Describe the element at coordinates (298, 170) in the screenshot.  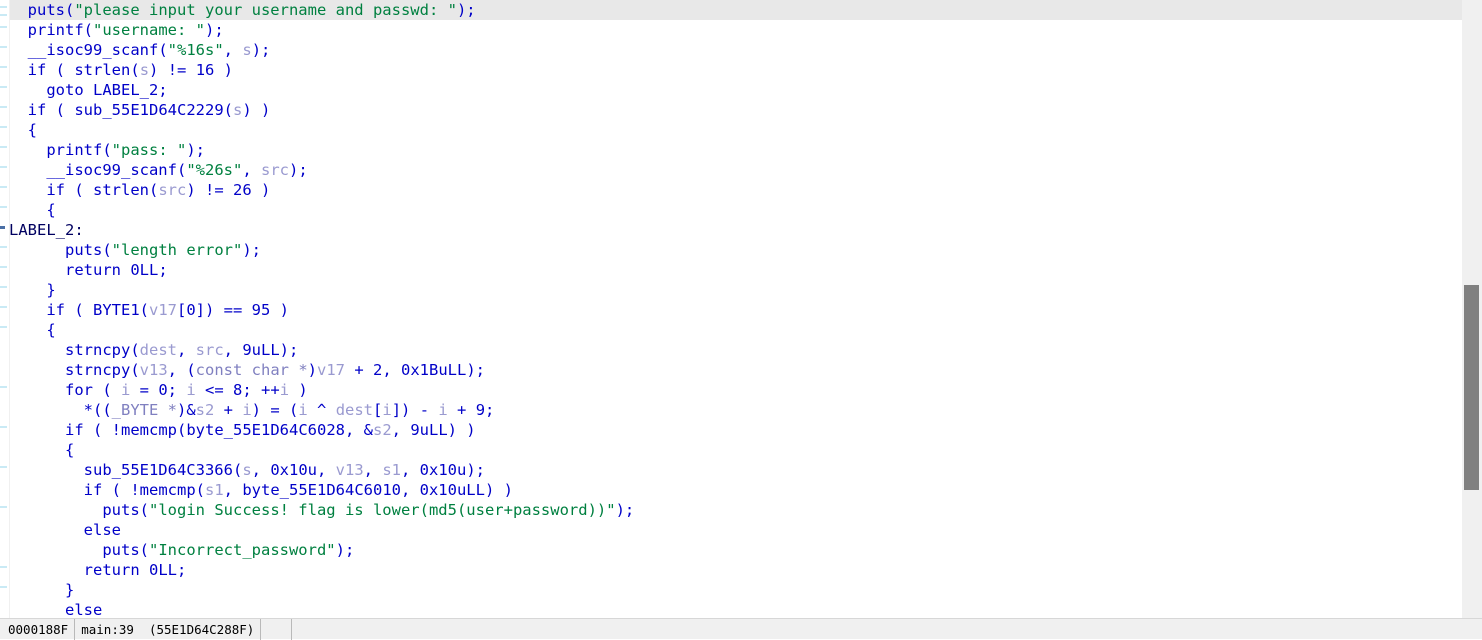
I see `code-token-punct: );` at that location.